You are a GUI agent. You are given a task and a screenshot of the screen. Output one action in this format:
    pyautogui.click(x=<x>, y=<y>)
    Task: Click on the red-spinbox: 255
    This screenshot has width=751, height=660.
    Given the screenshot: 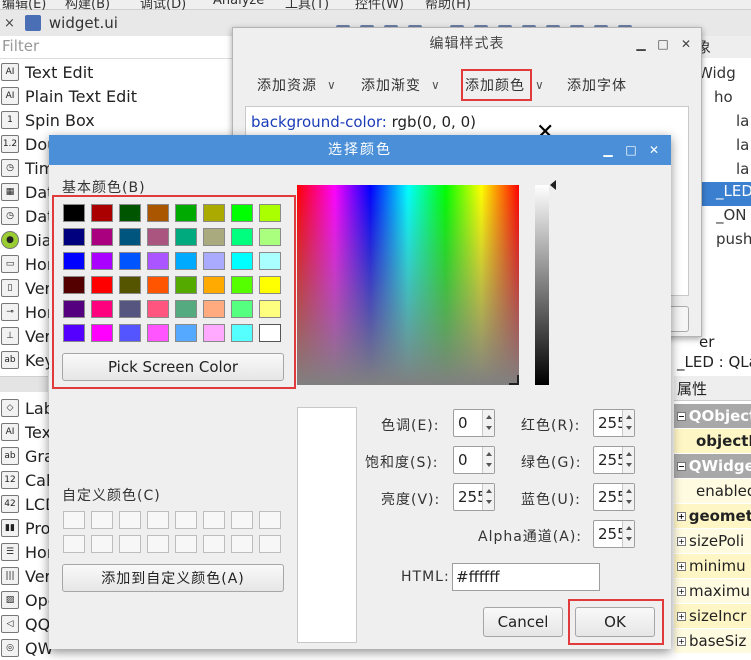 What is the action you would take?
    pyautogui.click(x=614, y=423)
    